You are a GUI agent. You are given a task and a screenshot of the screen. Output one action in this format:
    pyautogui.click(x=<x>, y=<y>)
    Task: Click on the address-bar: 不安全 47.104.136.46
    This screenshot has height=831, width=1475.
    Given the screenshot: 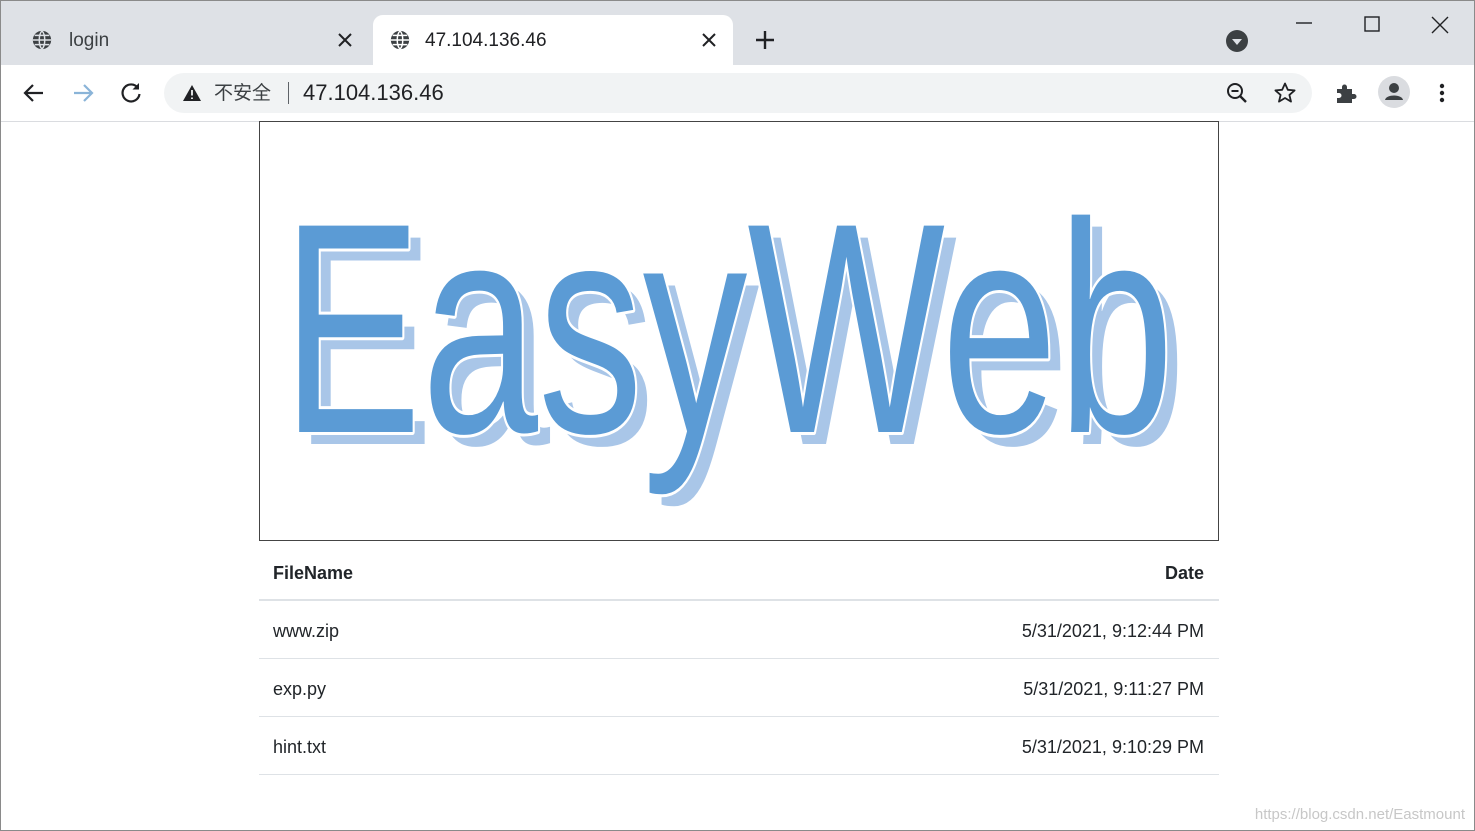 What is the action you would take?
    pyautogui.click(x=738, y=93)
    